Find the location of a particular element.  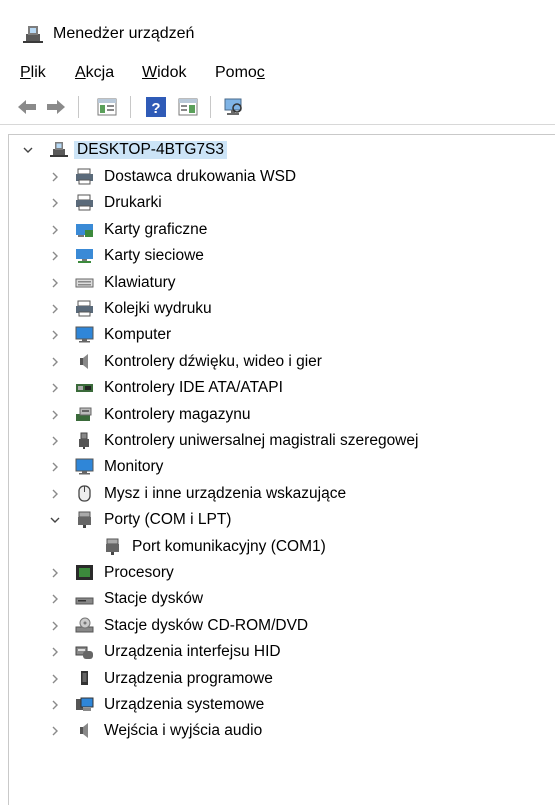

tree-item-label: Drukarki is located at coordinates (133, 203).